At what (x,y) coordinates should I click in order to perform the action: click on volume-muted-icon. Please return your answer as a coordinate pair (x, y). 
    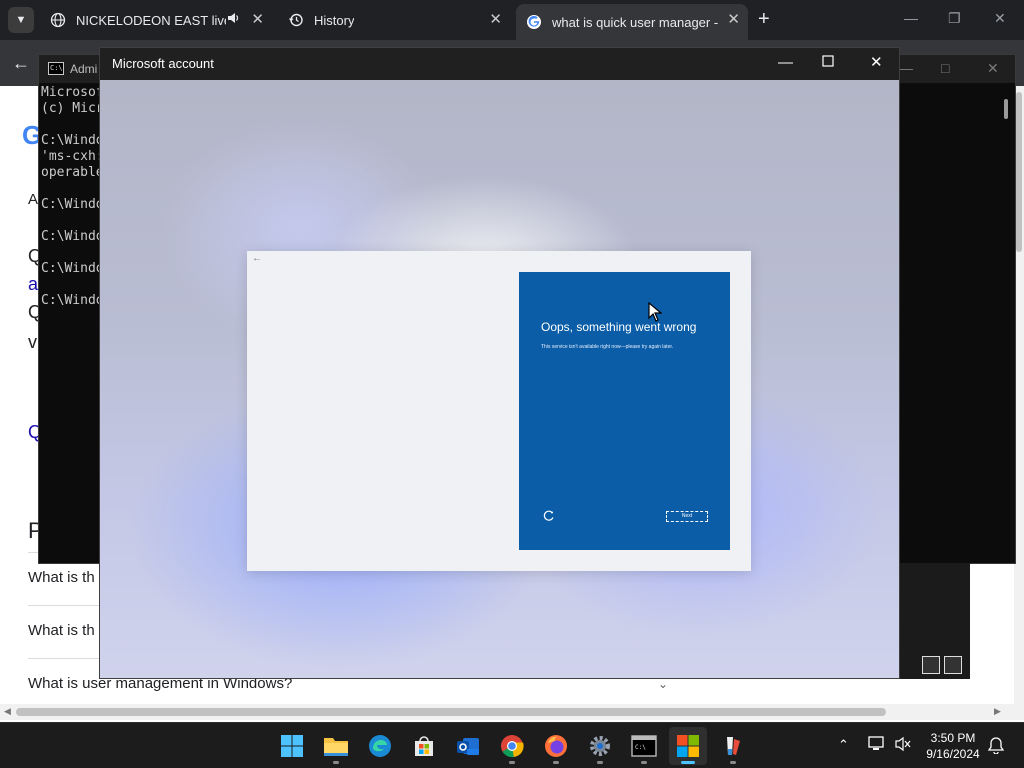
    Looking at the image, I should click on (903, 746).